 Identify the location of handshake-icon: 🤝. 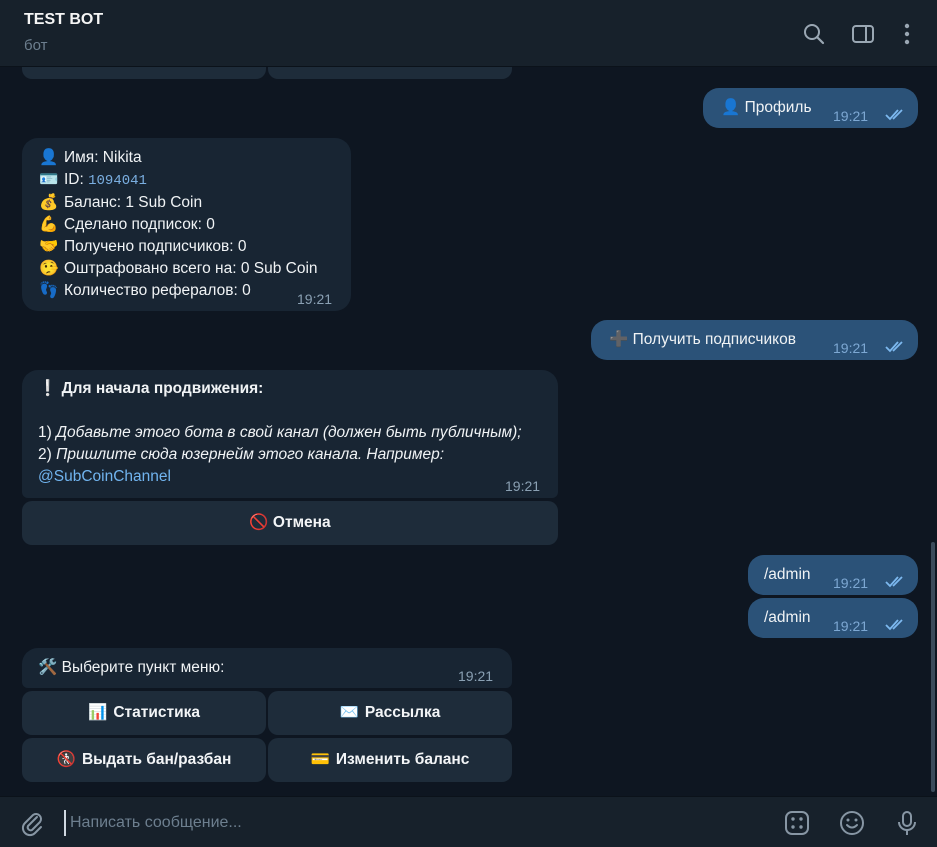
(49, 246).